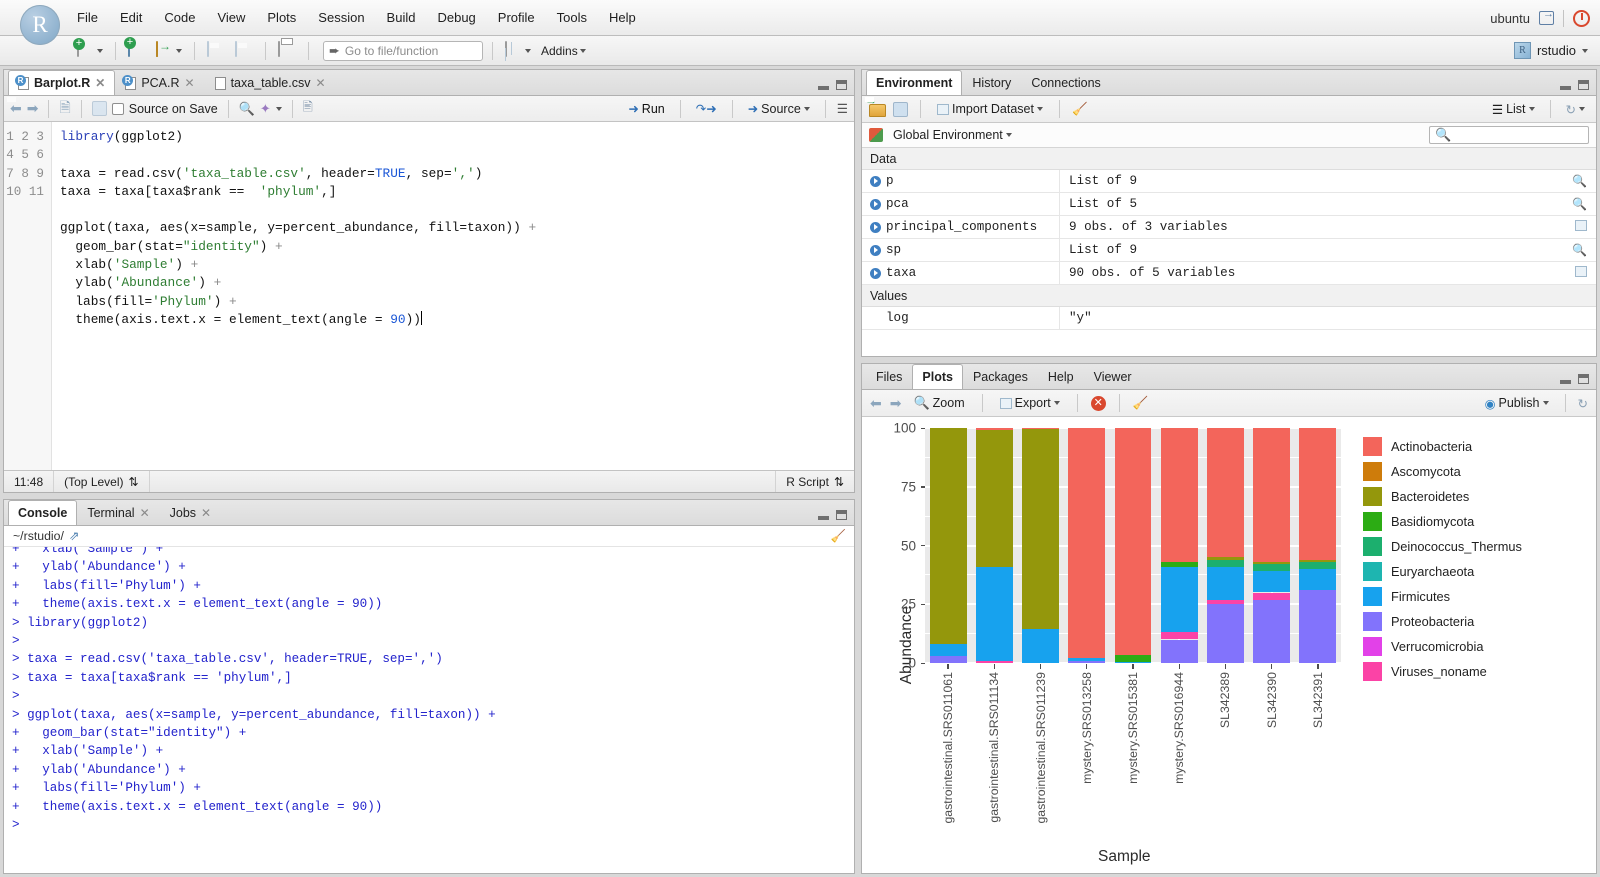 The image size is (1600, 877). I want to click on menu-item-profile: Profile, so click(516, 17).